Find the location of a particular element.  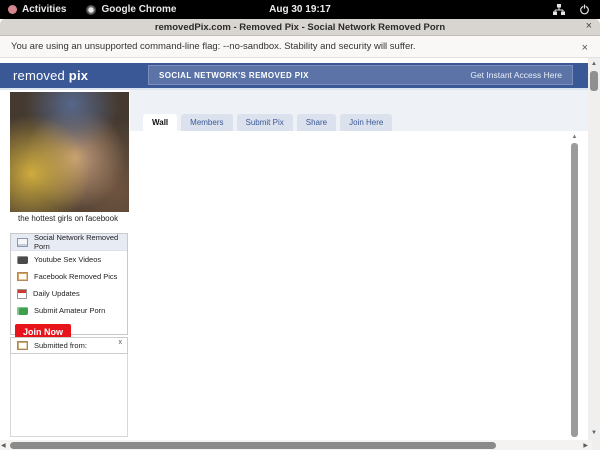

warning-close-button: × is located at coordinates (585, 48).